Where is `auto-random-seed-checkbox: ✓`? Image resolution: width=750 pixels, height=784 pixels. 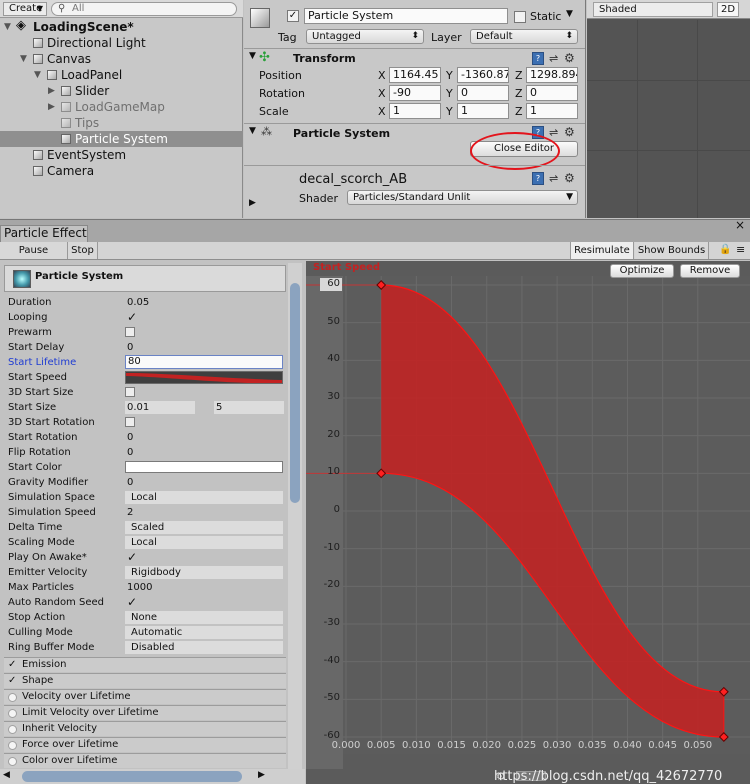 auto-random-seed-checkbox: ✓ is located at coordinates (132, 602).